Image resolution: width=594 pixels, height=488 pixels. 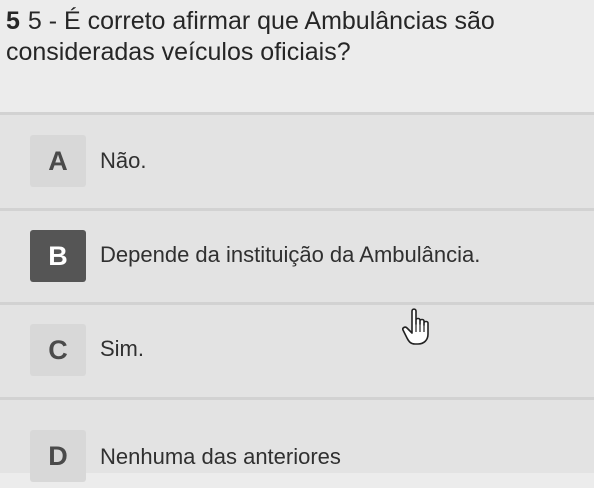 What do you see at coordinates (290, 254) in the screenshot?
I see `option-b-text: Depende da instituição da Ambulância.` at bounding box center [290, 254].